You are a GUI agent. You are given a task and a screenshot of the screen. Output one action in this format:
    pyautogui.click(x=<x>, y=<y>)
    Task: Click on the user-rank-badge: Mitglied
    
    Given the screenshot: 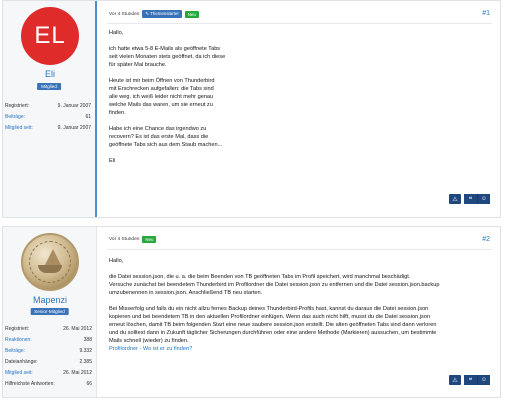 What is the action you would take?
    pyautogui.click(x=49, y=86)
    